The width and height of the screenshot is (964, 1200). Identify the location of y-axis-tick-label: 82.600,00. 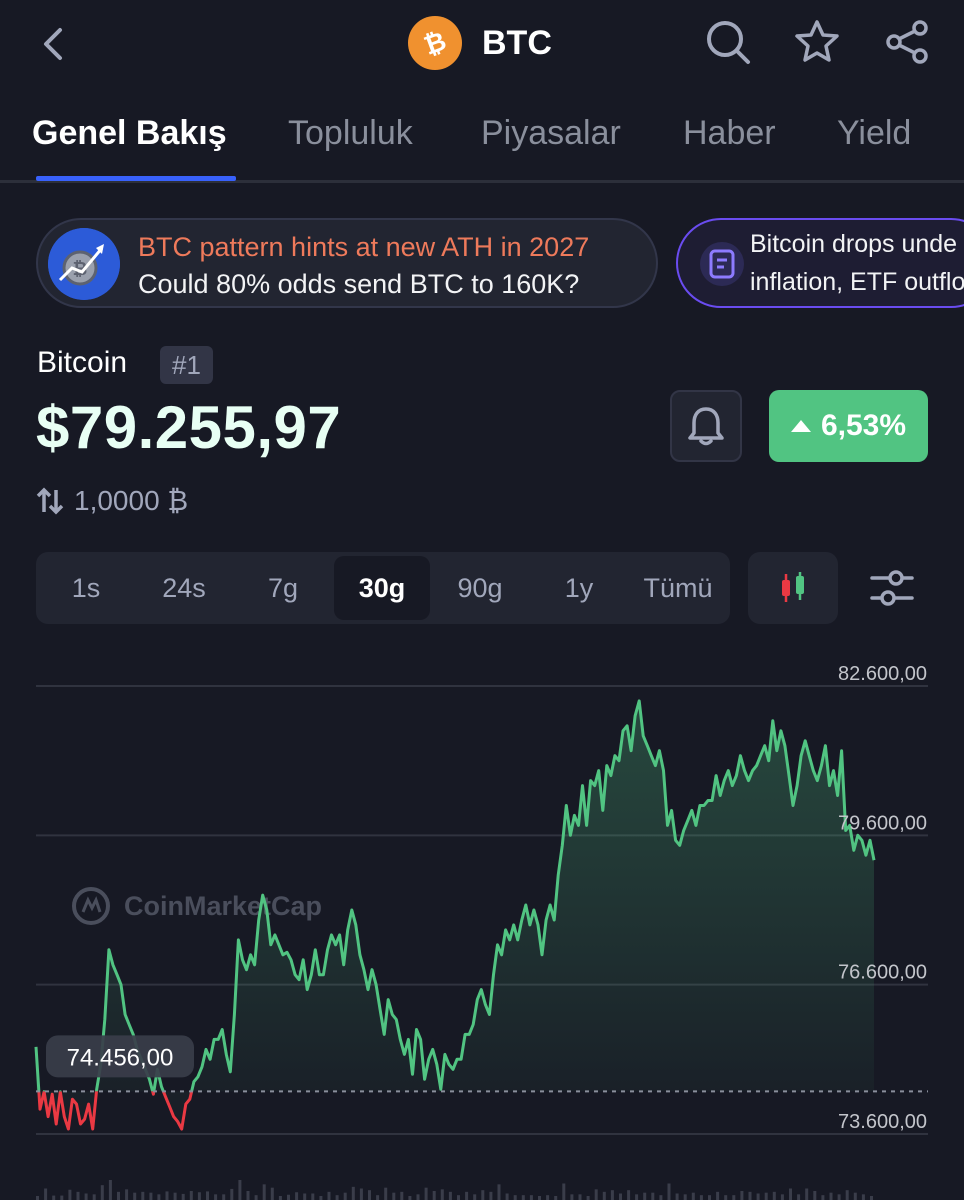
(882, 674).